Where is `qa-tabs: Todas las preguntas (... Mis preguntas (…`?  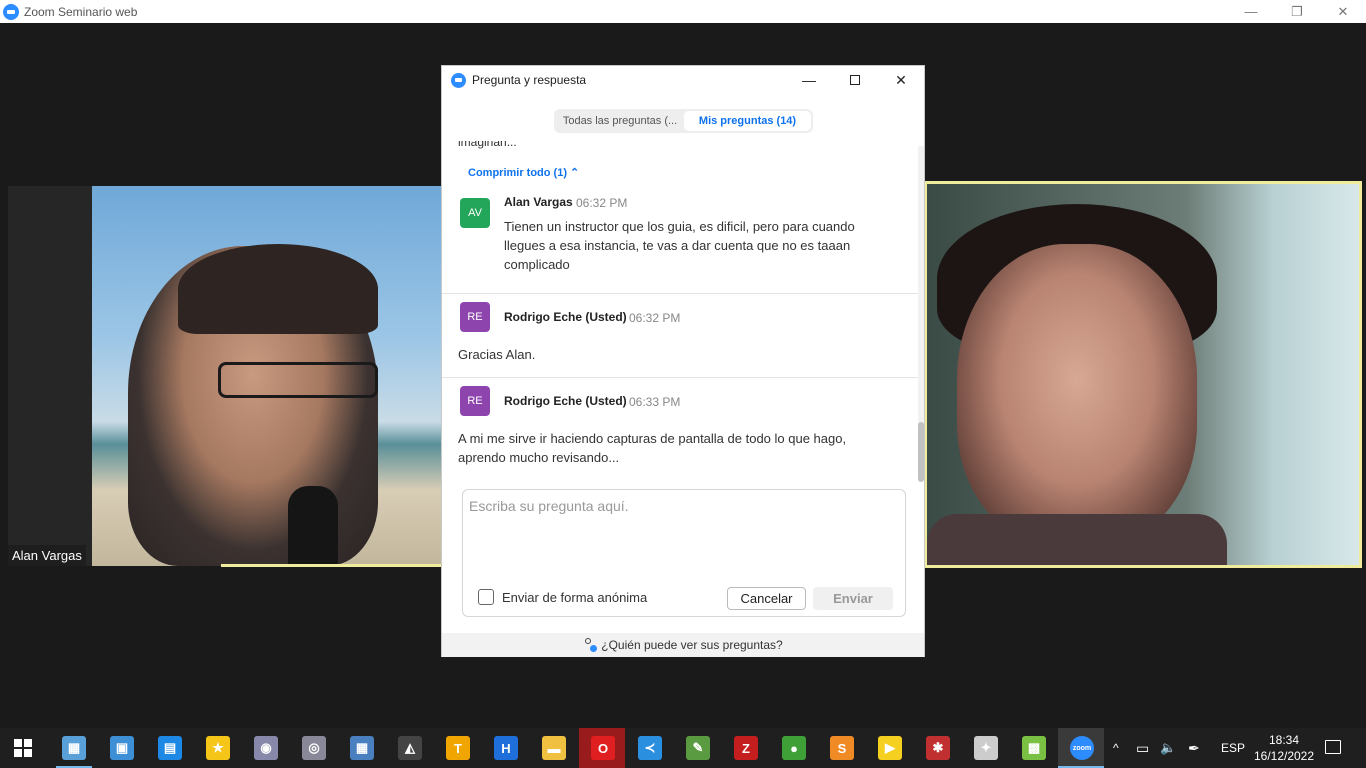 qa-tabs: Todas las preguntas (... Mis preguntas (… is located at coordinates (683, 121).